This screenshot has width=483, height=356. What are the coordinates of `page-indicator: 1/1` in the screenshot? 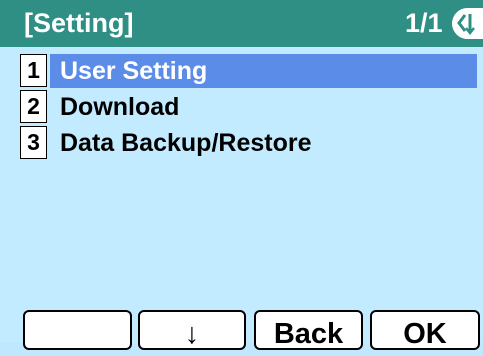 It's located at (424, 23).